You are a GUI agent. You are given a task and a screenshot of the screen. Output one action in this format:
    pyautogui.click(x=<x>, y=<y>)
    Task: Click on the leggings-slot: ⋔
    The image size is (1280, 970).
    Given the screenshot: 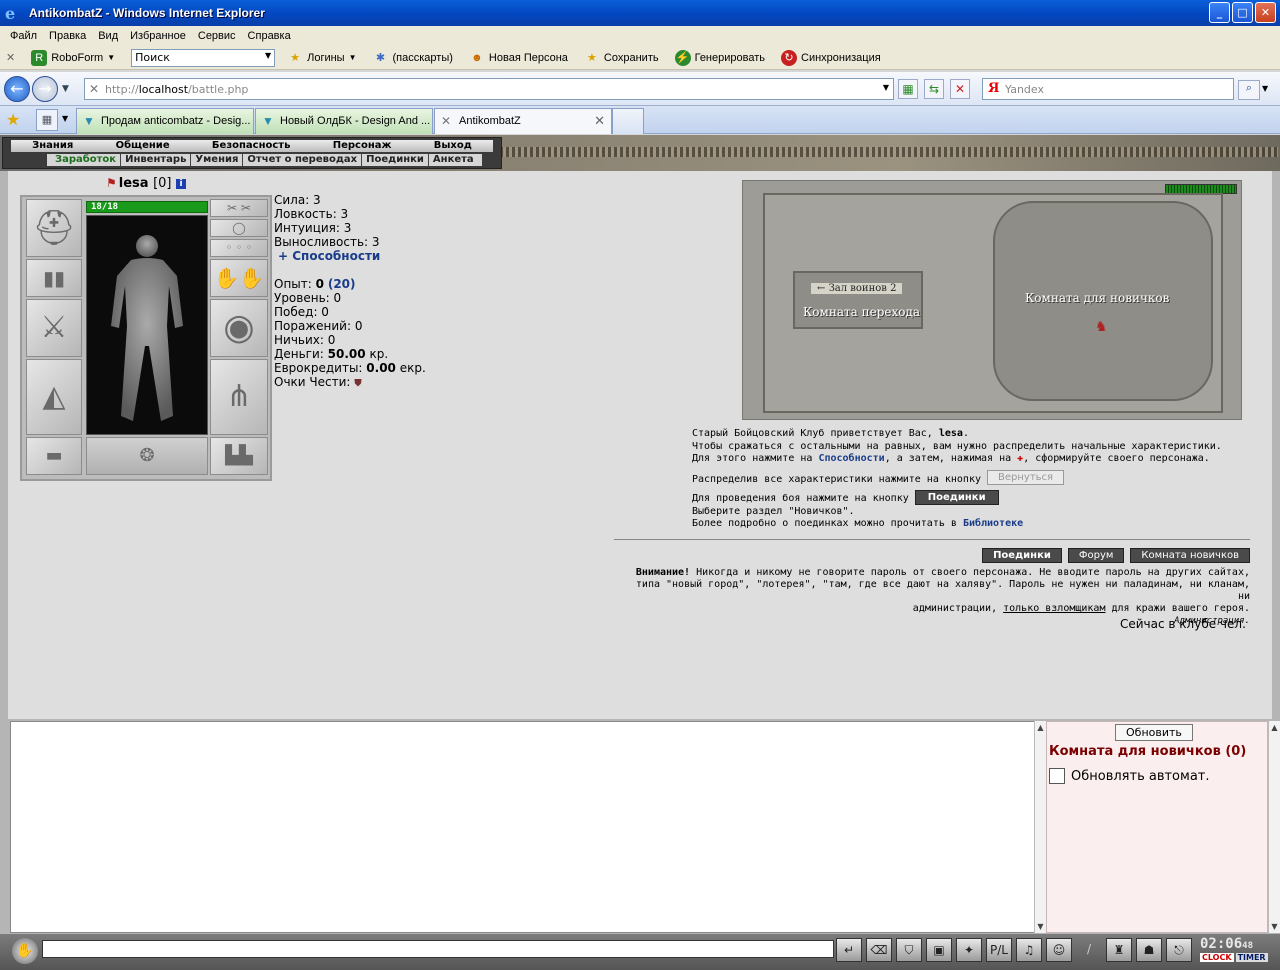 What is the action you would take?
    pyautogui.click(x=239, y=397)
    